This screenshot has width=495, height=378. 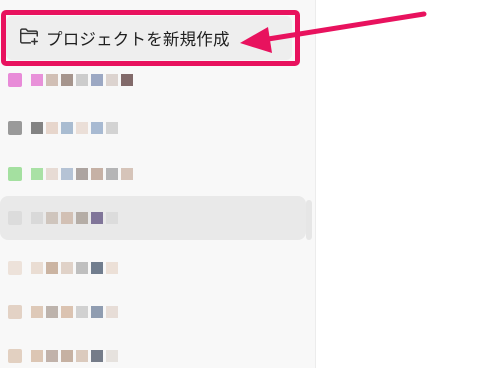 I want to click on sidebar-scrollbar, so click(x=309, y=135).